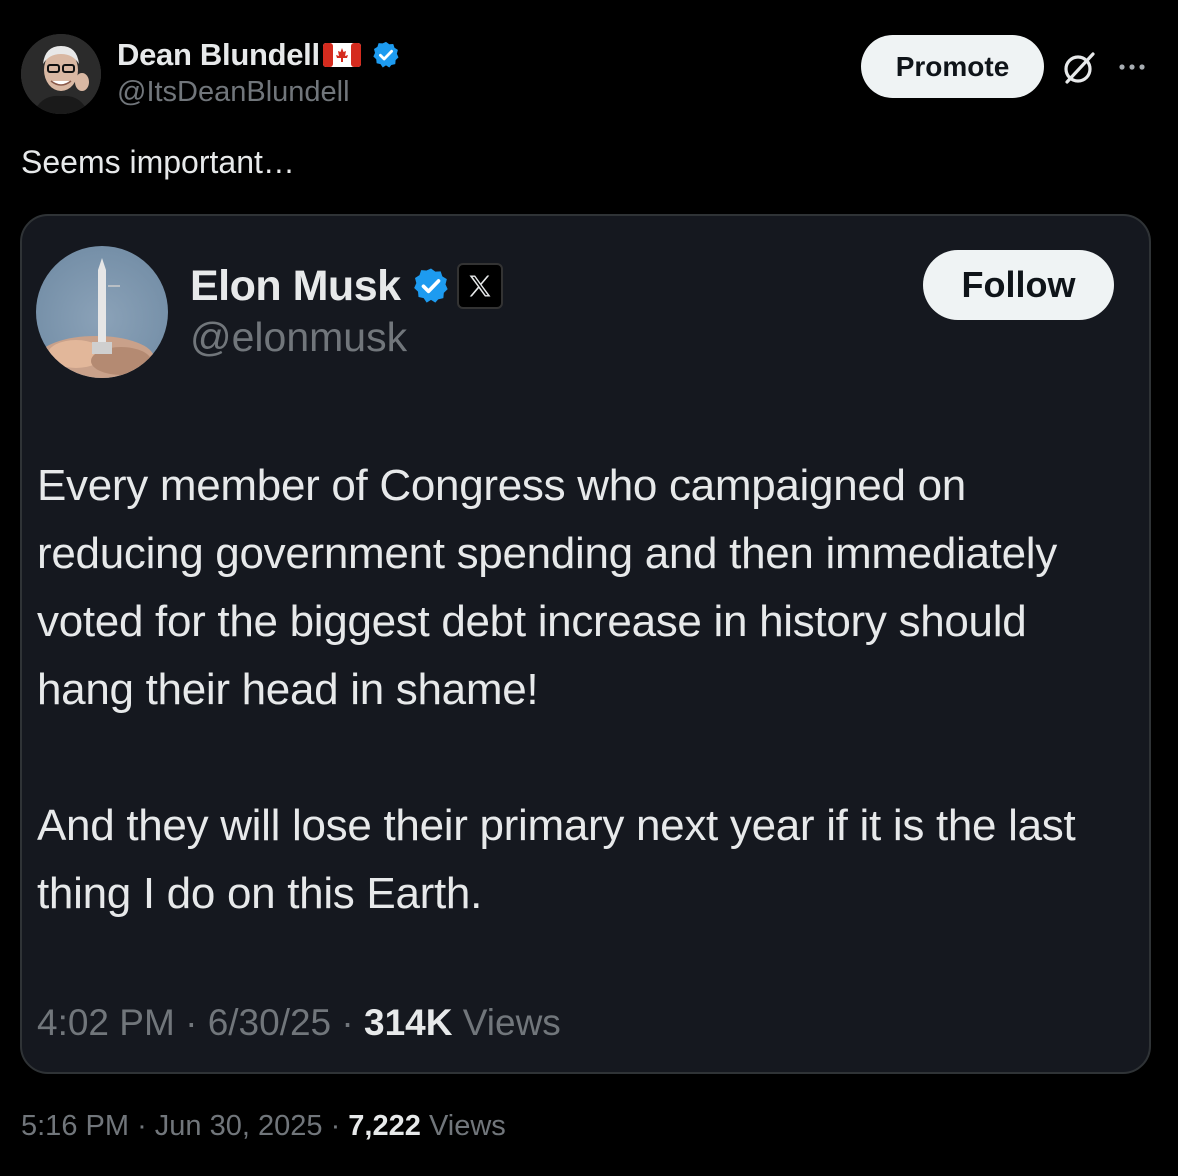 This screenshot has height=1176, width=1178. I want to click on quoted-tweet-meta: 4:02 PM · 6/30/25 · 314K Views, so click(299, 1023).